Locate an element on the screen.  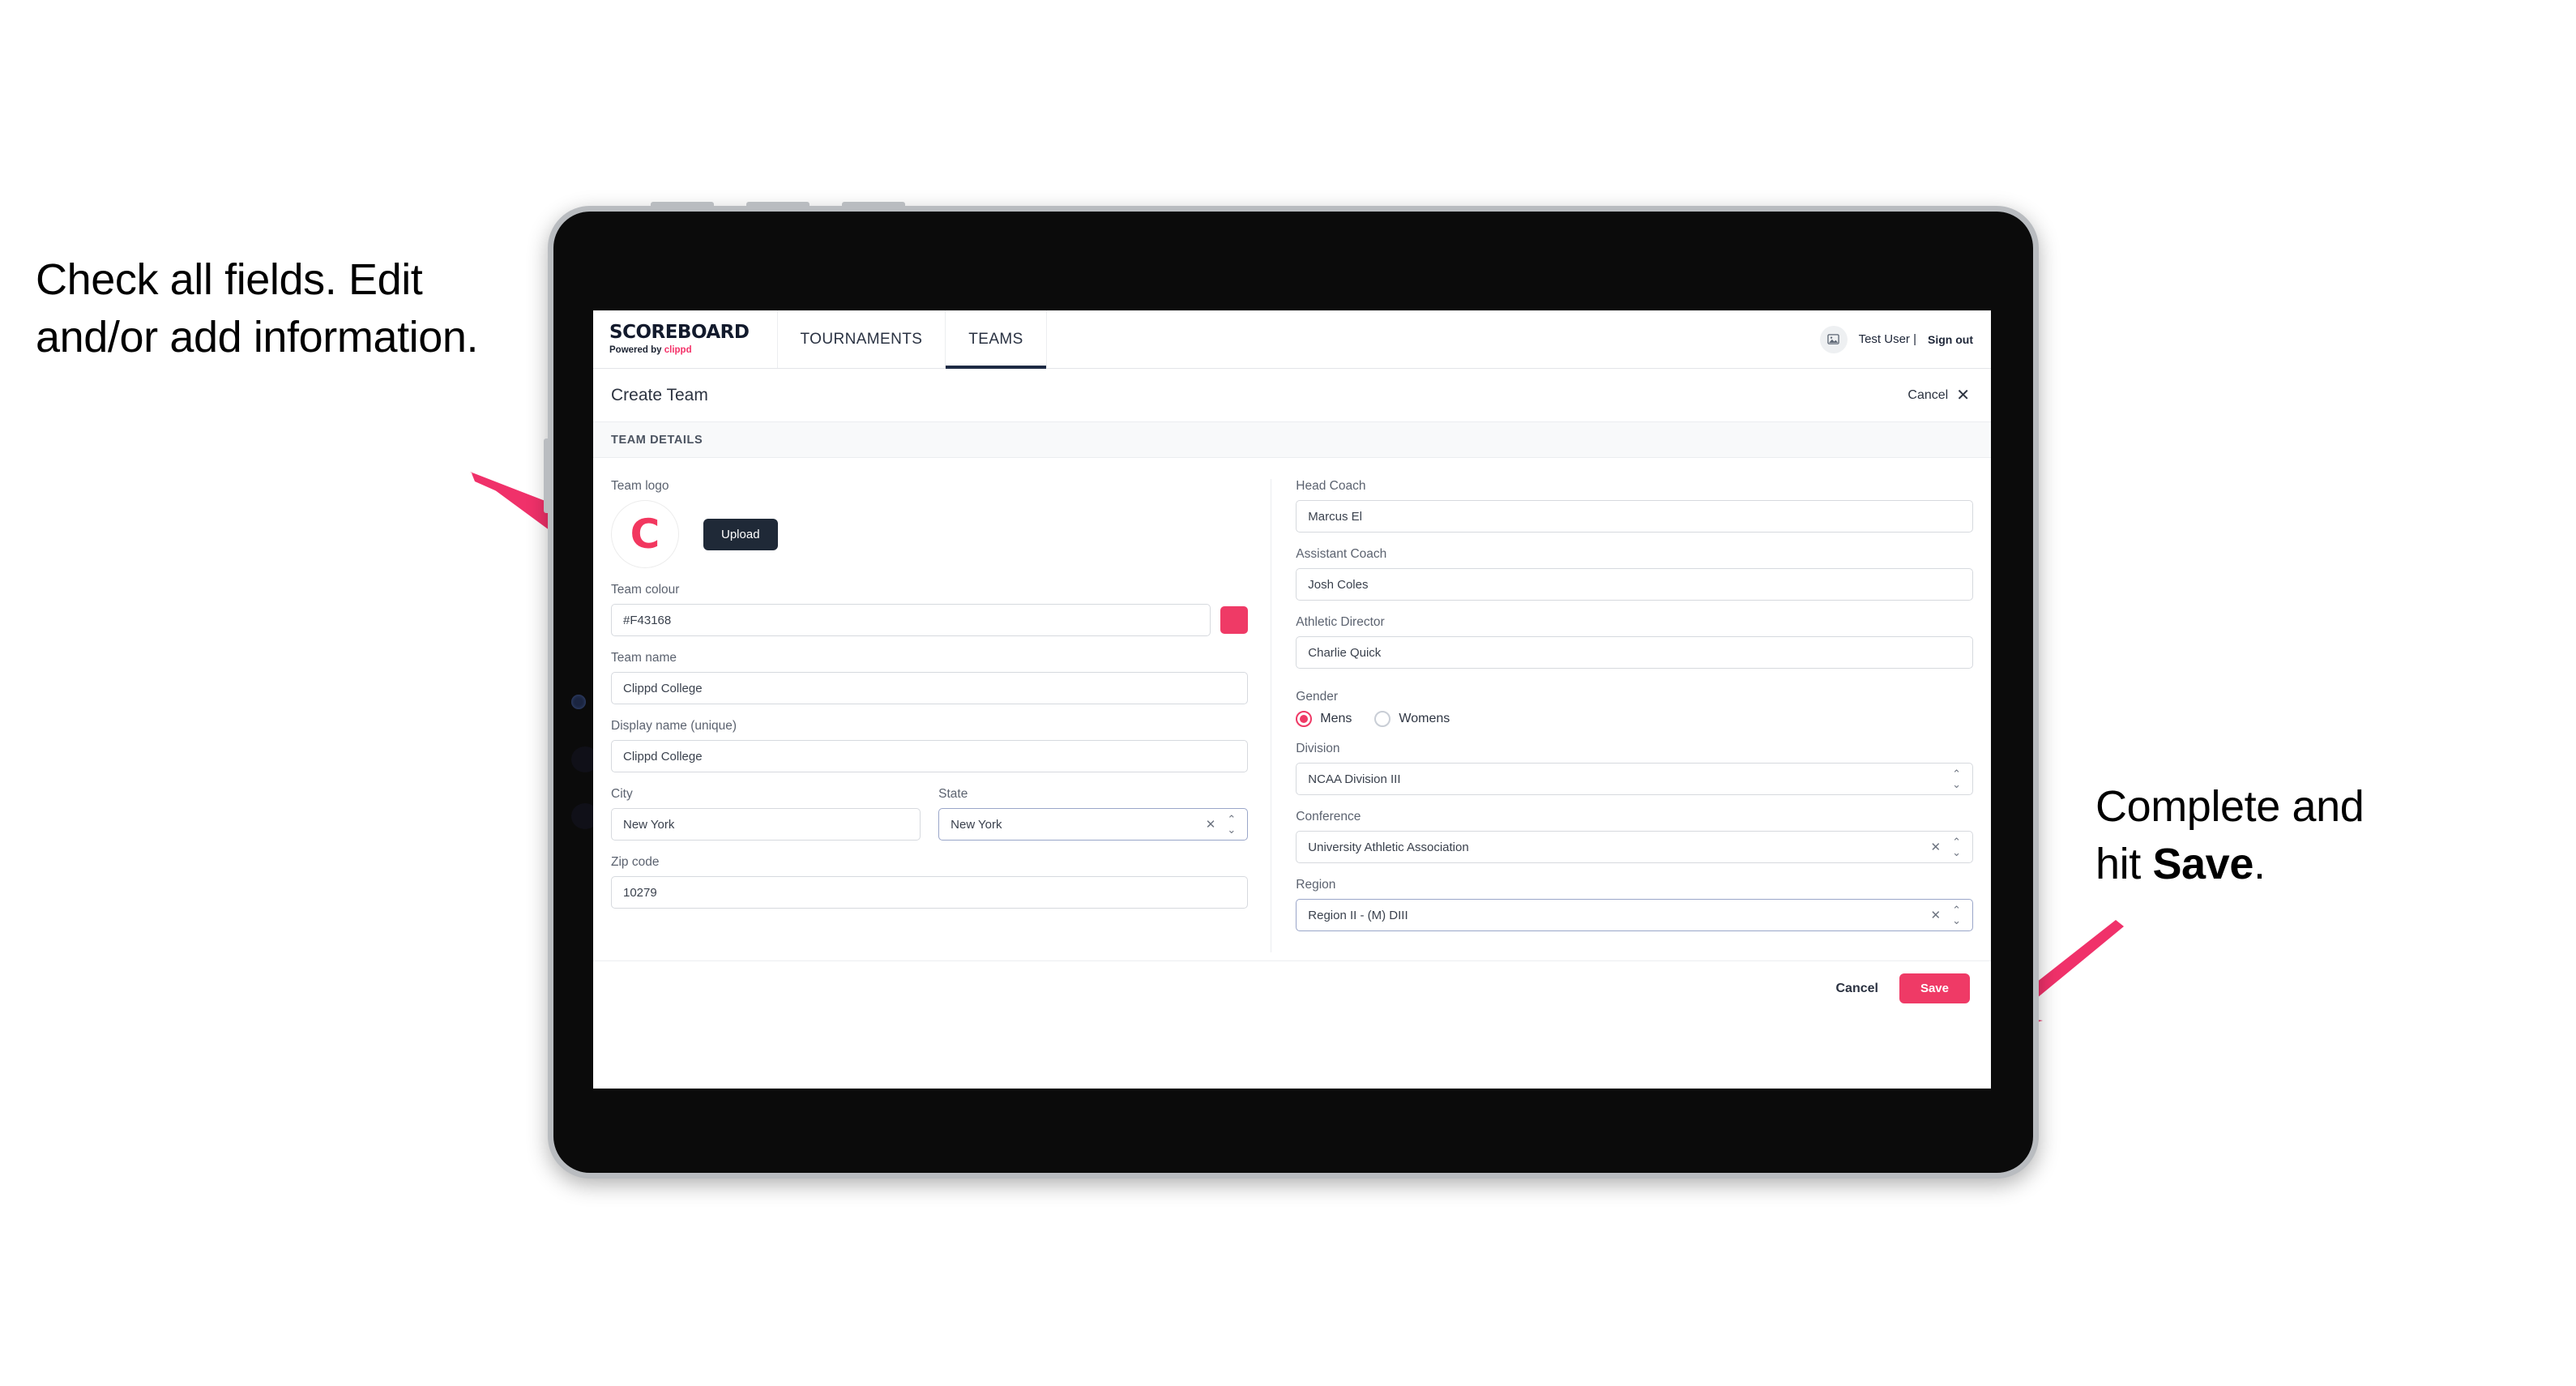
field-gender: Gender Mens Womens is located at coordinates (1634, 708).